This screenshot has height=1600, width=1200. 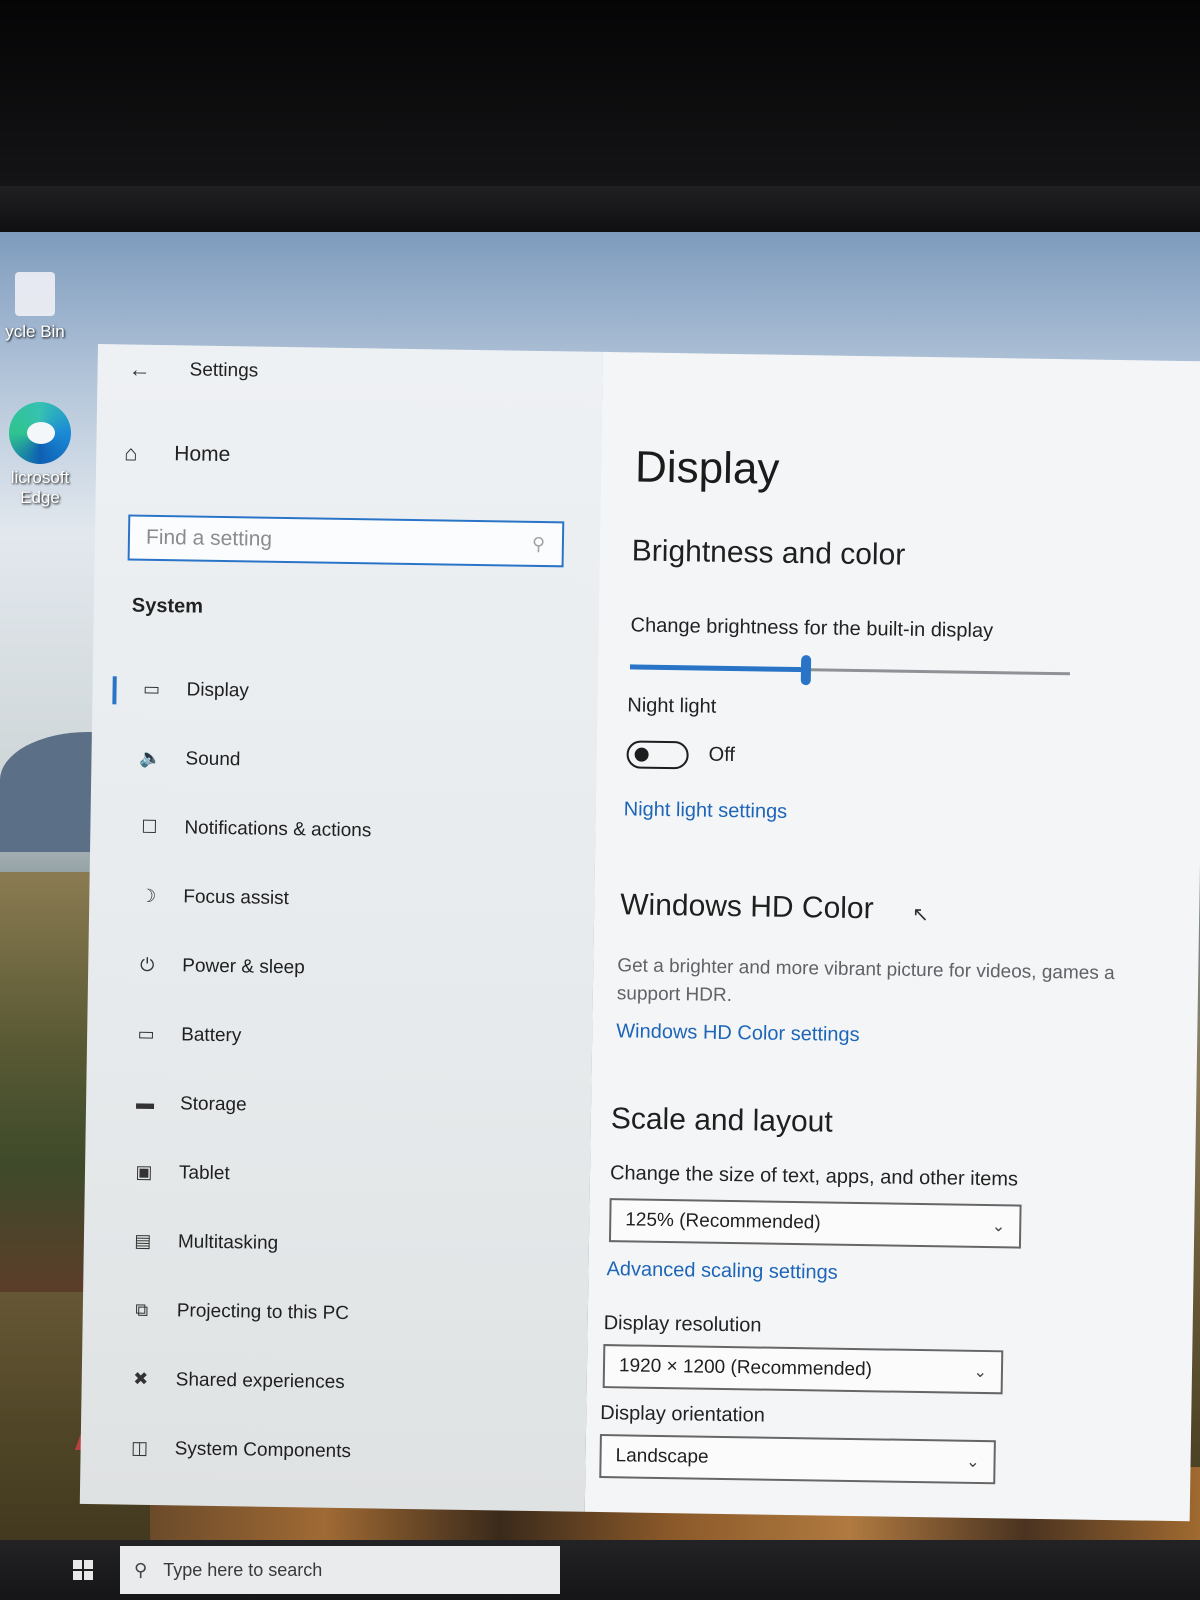 I want to click on speaker-icon: 🔈, so click(x=150, y=758).